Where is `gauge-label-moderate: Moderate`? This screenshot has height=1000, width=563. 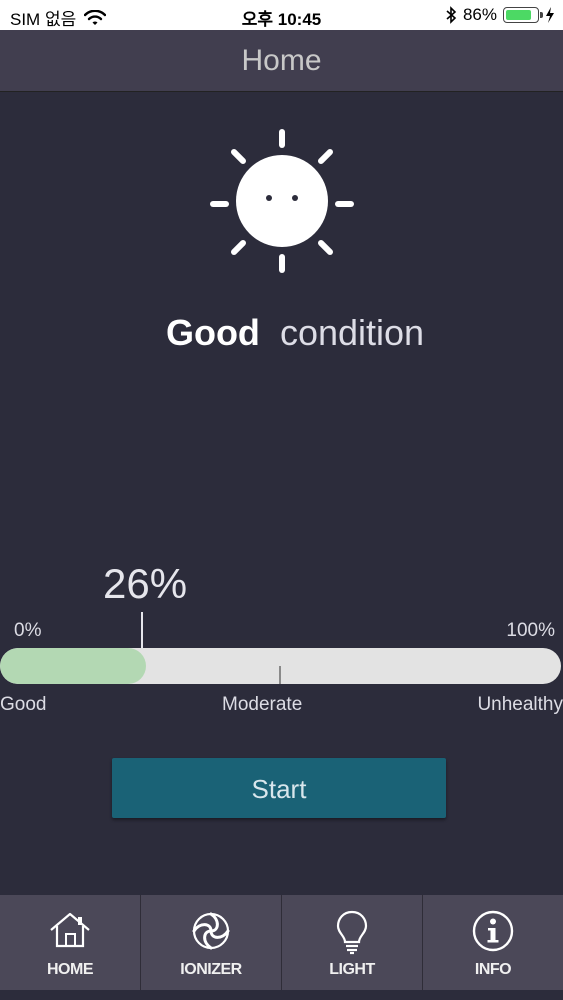
gauge-label-moderate: Moderate is located at coordinates (262, 704).